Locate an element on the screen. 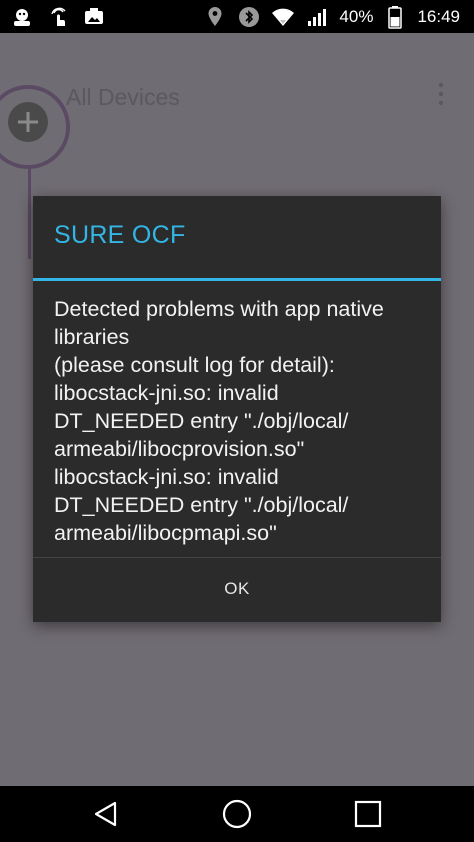 The width and height of the screenshot is (474, 842). dialog-message-line: libraries is located at coordinates (92, 337).